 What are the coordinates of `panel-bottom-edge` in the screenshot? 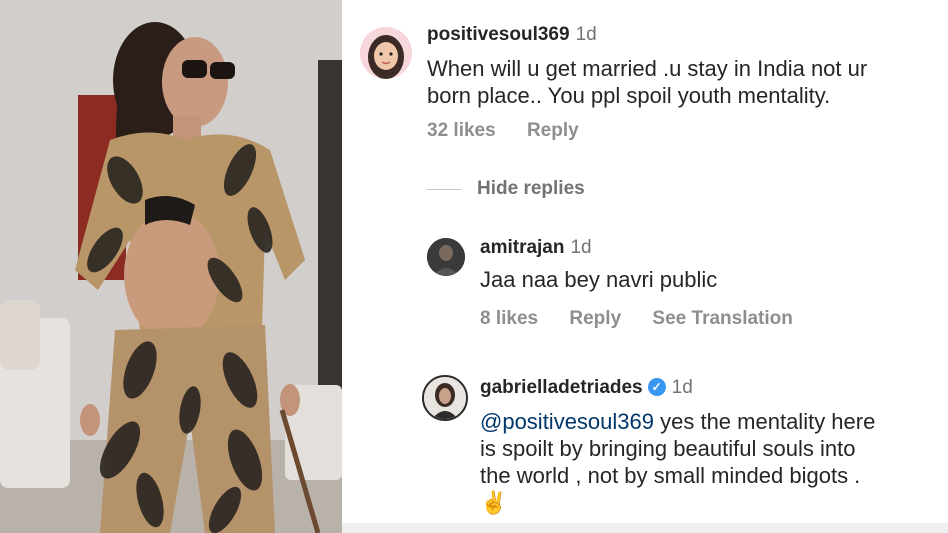 It's located at (645, 528).